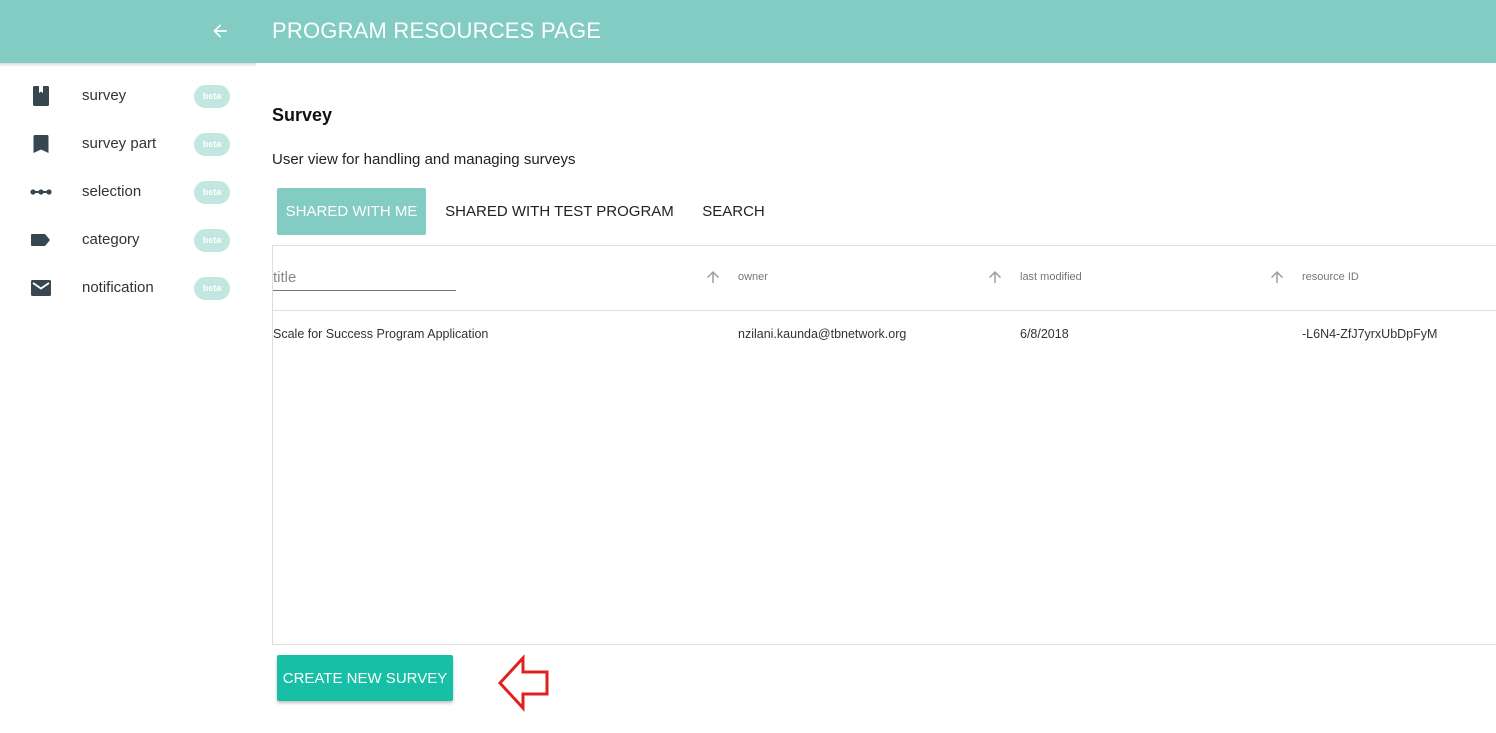 Image resolution: width=1496 pixels, height=733 pixels. What do you see at coordinates (302, 115) in the screenshot?
I see `section-title: Survey` at bounding box center [302, 115].